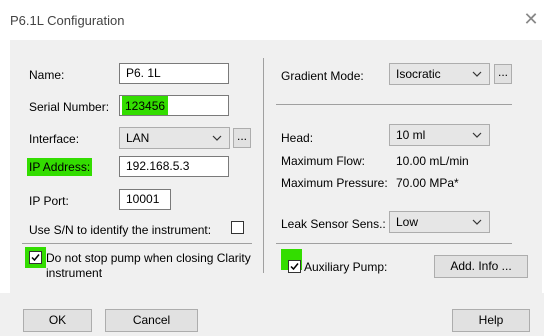 The image size is (544, 336). I want to click on aux-pump-label: Auxiliary Pump:, so click(346, 267).